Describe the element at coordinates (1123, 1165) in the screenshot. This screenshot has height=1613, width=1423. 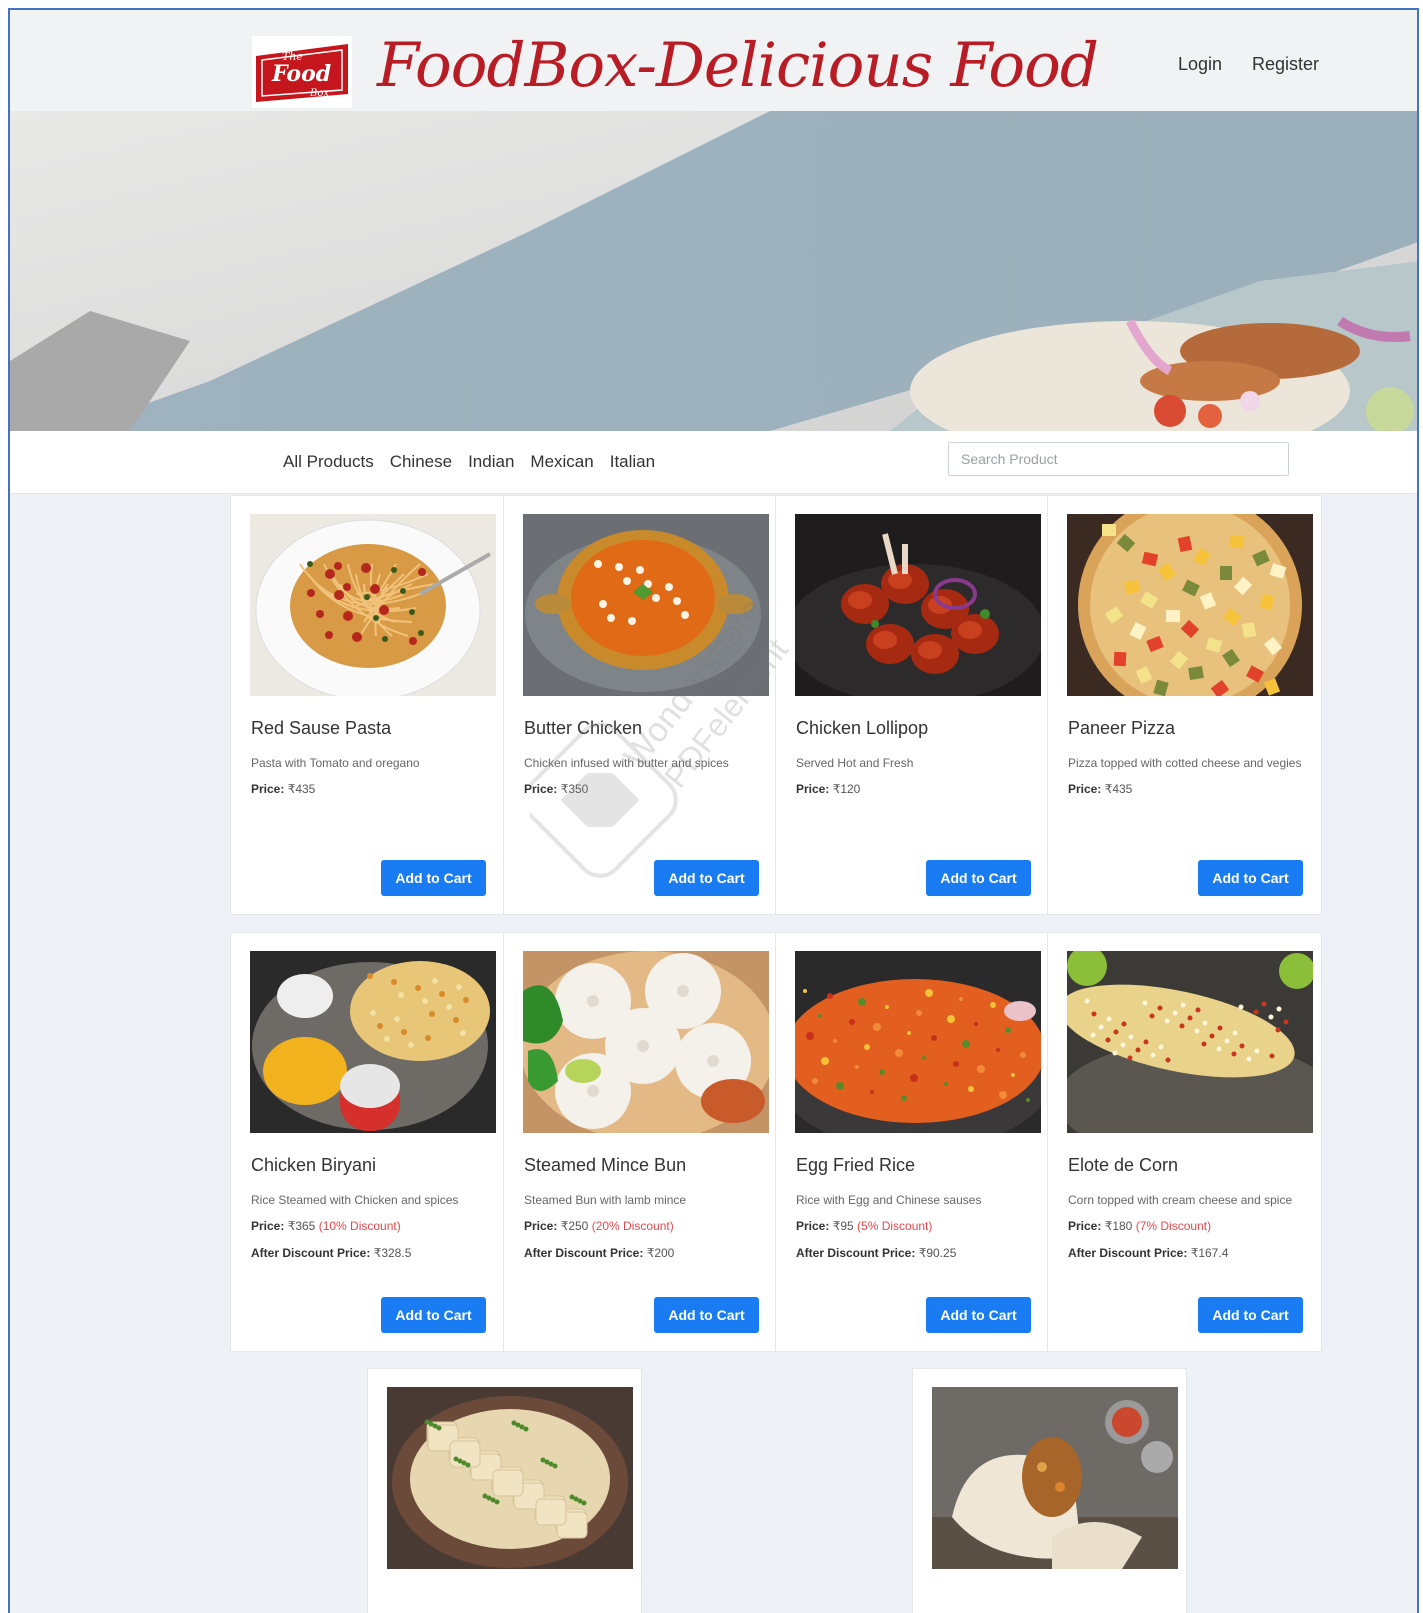
I see `product-title: Elote de Corn` at that location.